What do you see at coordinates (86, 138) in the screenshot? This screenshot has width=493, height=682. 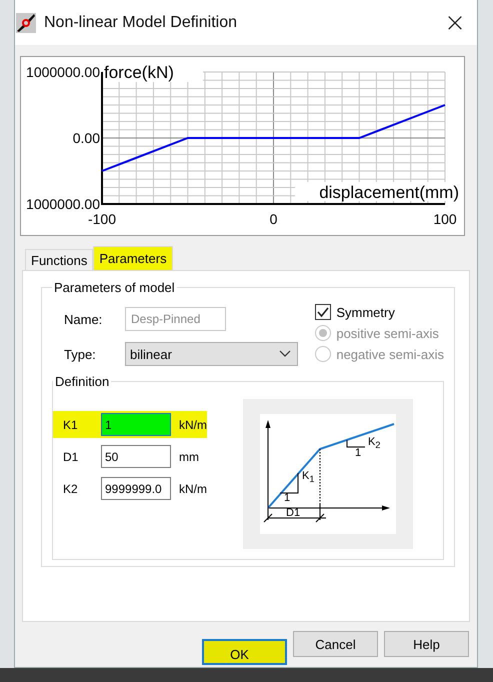 I see `y-tick-label: 0.00` at bounding box center [86, 138].